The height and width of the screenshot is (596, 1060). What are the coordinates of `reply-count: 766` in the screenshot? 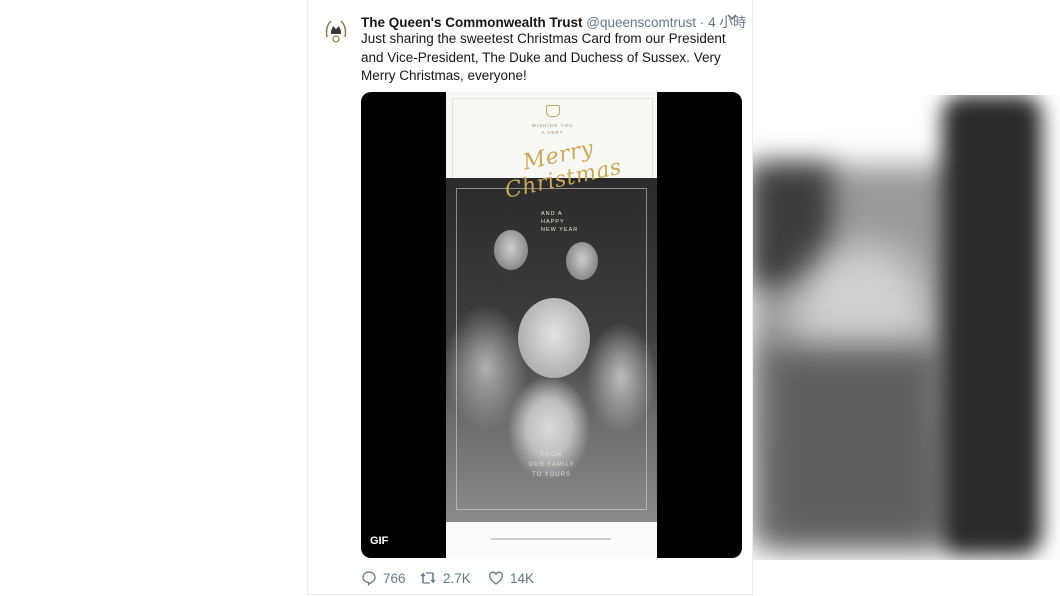 It's located at (394, 578).